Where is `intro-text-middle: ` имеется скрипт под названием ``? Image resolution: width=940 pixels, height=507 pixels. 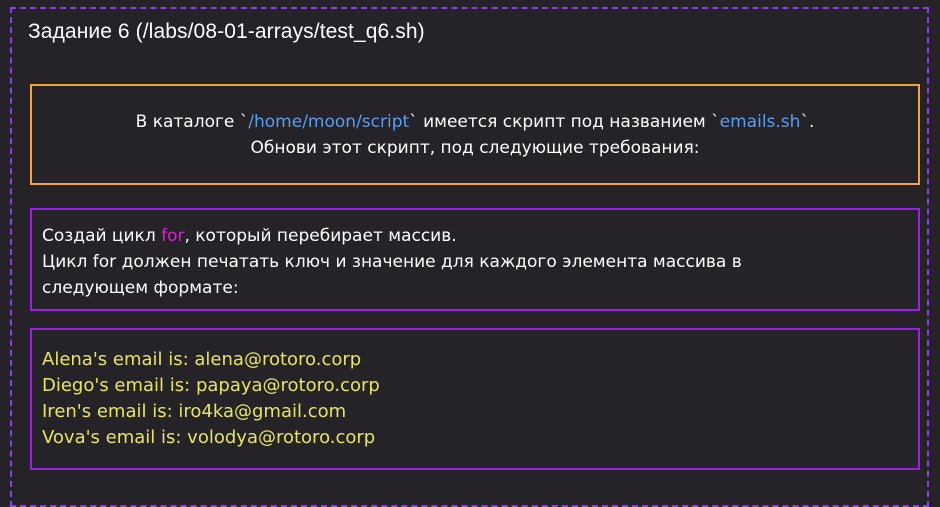 intro-text-middle: ` имеется скрипт под названием ` is located at coordinates (564, 121).